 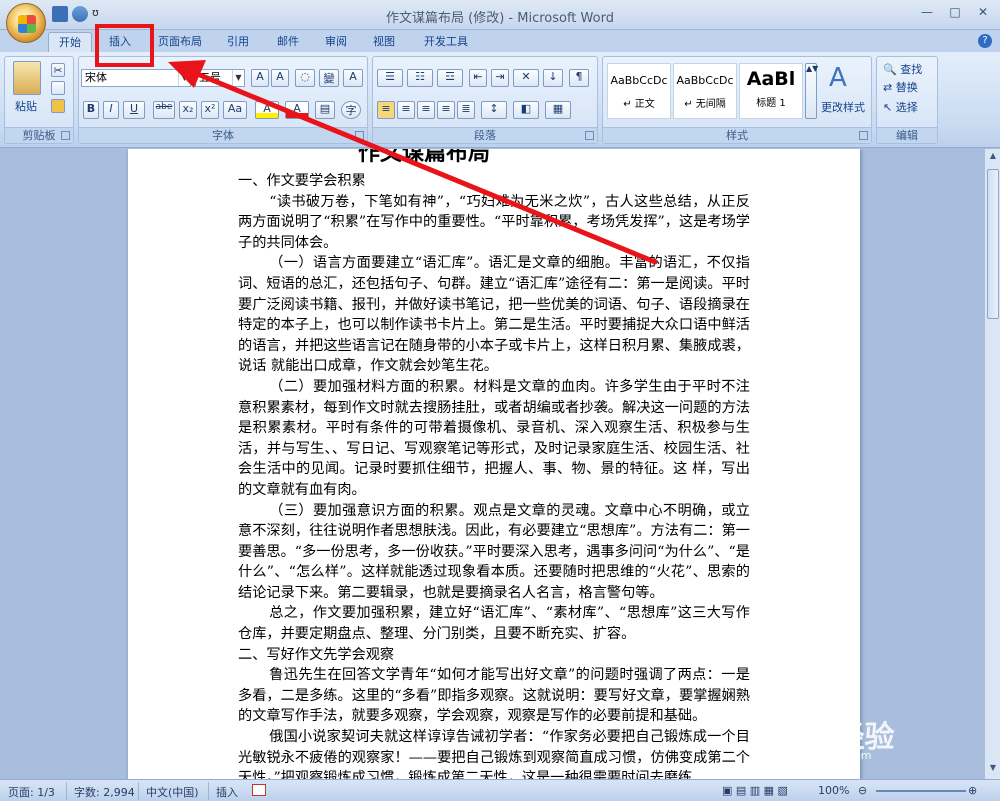 What do you see at coordinates (705, 91) in the screenshot?
I see `style-no-spacing: AaBbCcDc ↵ 无间隔` at bounding box center [705, 91].